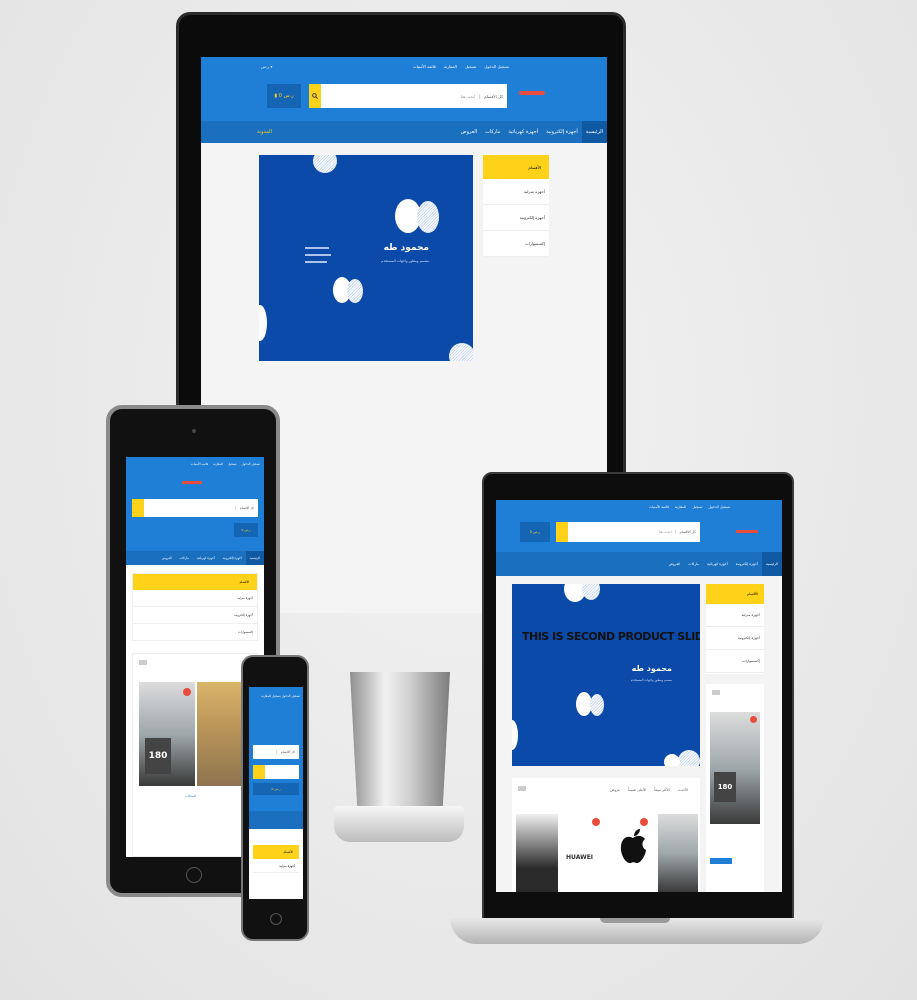 The height and width of the screenshot is (1000, 917). What do you see at coordinates (276, 772) in the screenshot?
I see `search-input` at bounding box center [276, 772].